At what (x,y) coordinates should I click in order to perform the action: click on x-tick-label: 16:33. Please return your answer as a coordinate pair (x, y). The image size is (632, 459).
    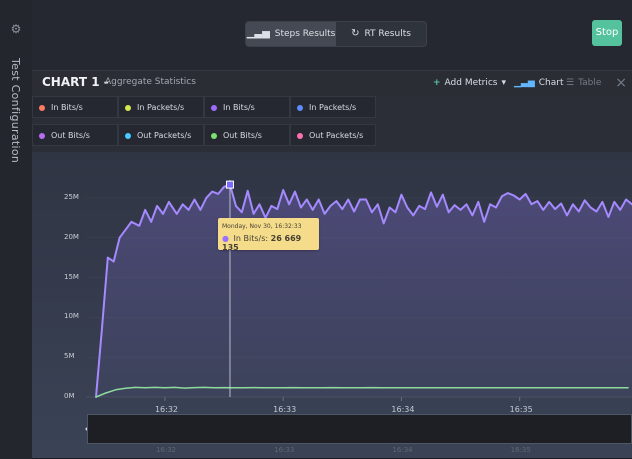
    Looking at the image, I should click on (285, 409).